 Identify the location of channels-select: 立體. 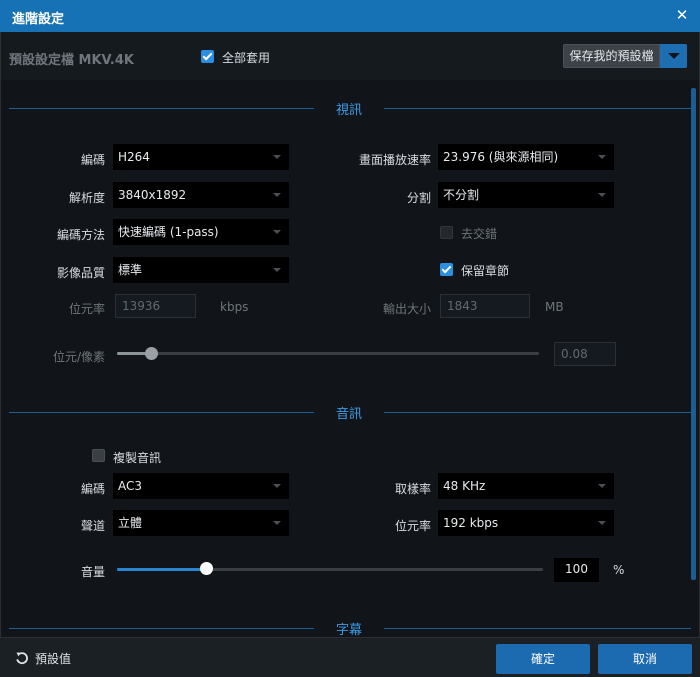
(201, 523).